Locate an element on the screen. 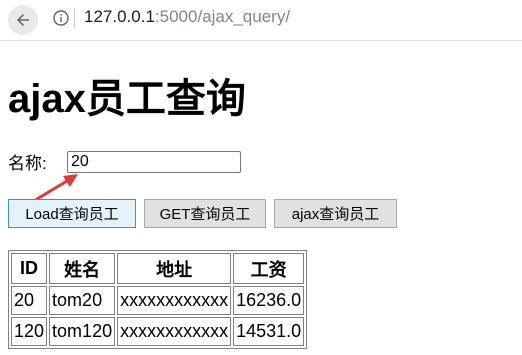 This screenshot has width=522, height=355. url-path: :5000/ajax_query/ is located at coordinates (222, 16).